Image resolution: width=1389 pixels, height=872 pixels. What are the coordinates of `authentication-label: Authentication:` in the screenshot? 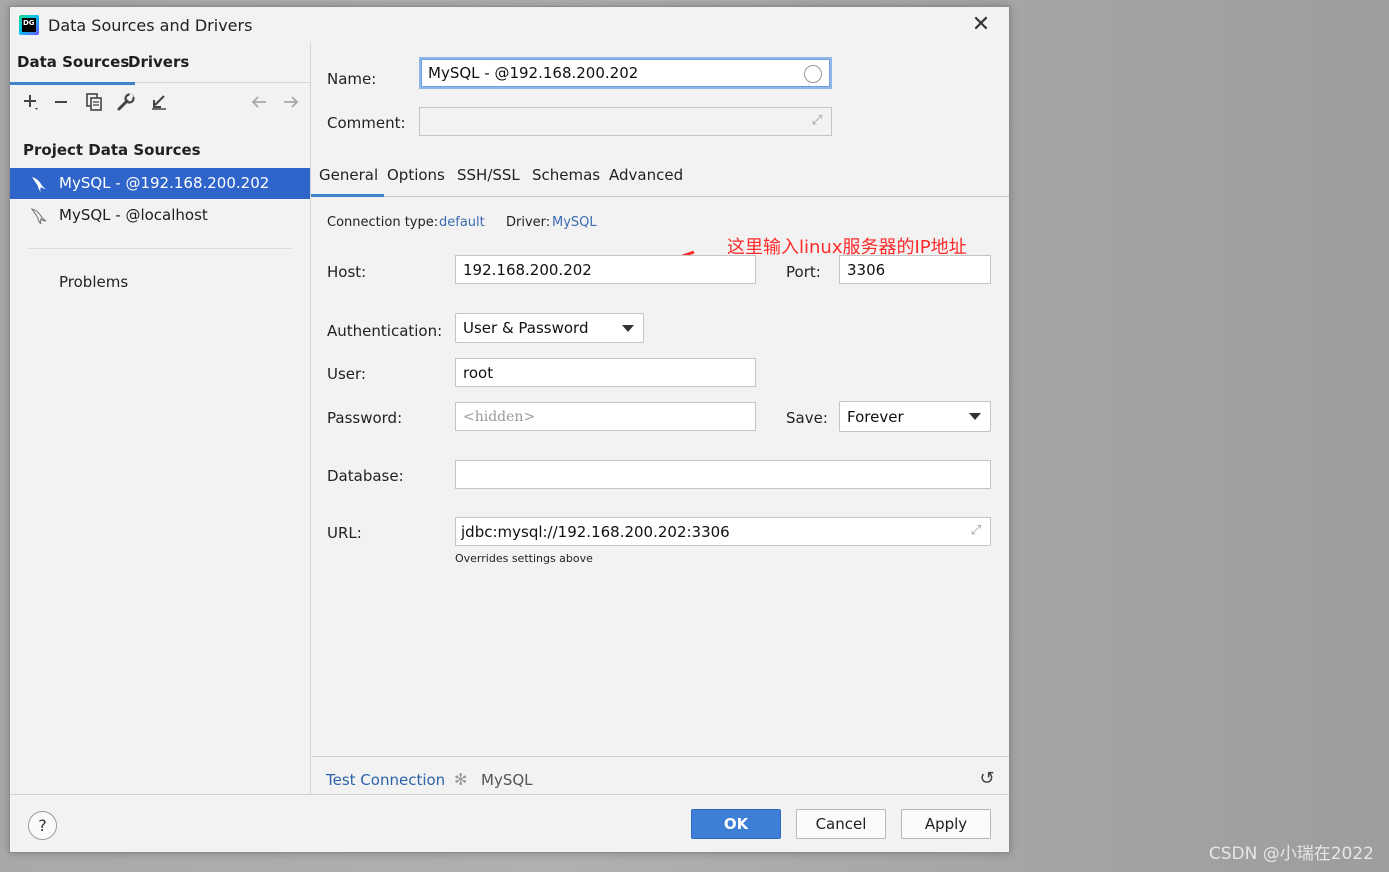 It's located at (385, 331).